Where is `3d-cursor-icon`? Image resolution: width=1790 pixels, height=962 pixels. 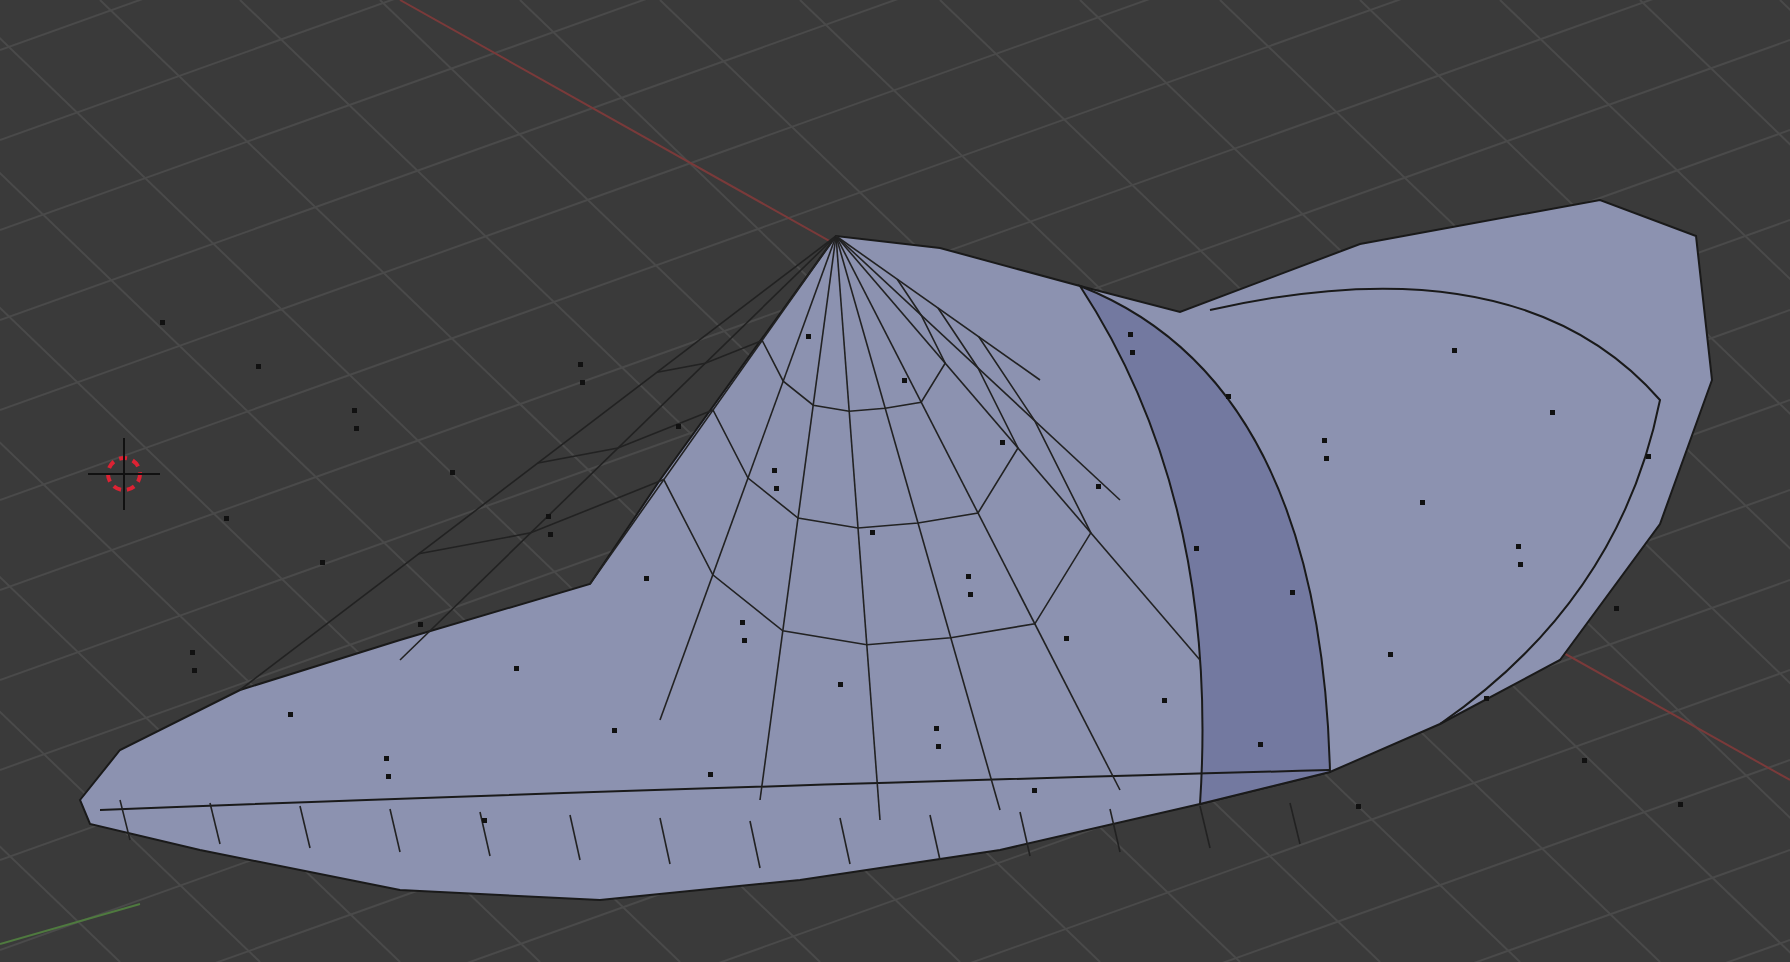
3d-cursor-icon is located at coordinates (124, 474).